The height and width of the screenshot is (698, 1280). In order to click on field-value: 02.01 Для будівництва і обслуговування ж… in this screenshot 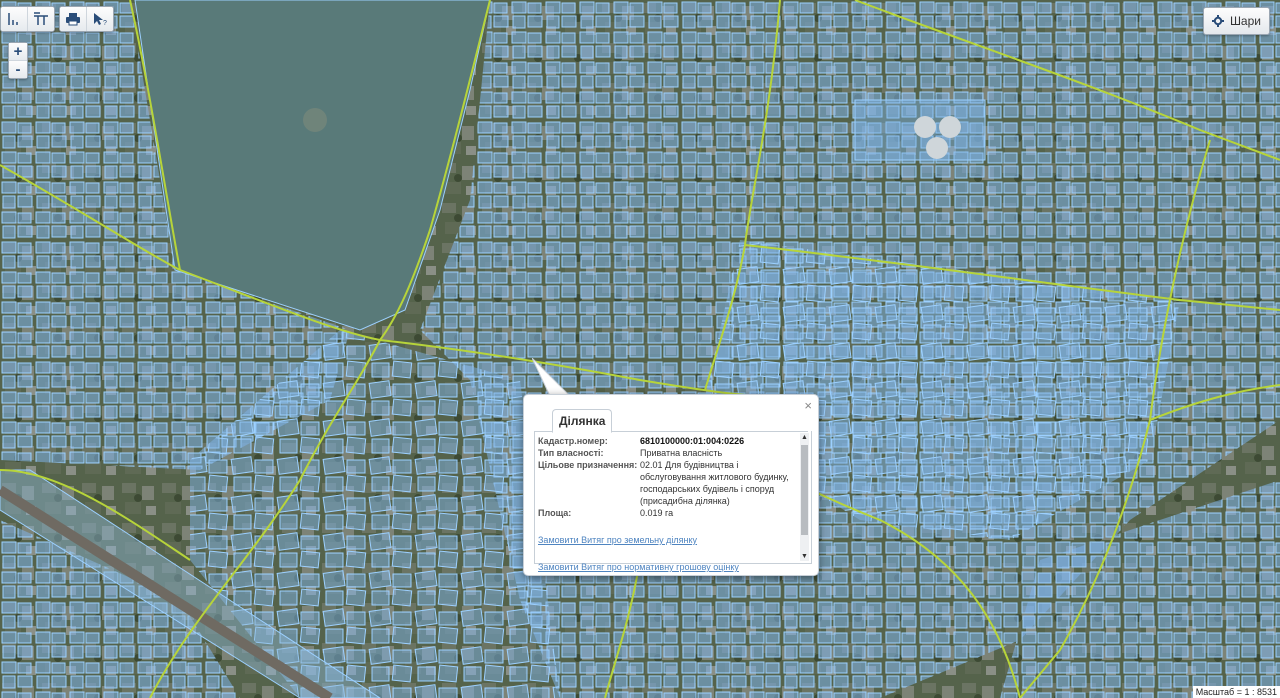, I will do `click(714, 483)`.